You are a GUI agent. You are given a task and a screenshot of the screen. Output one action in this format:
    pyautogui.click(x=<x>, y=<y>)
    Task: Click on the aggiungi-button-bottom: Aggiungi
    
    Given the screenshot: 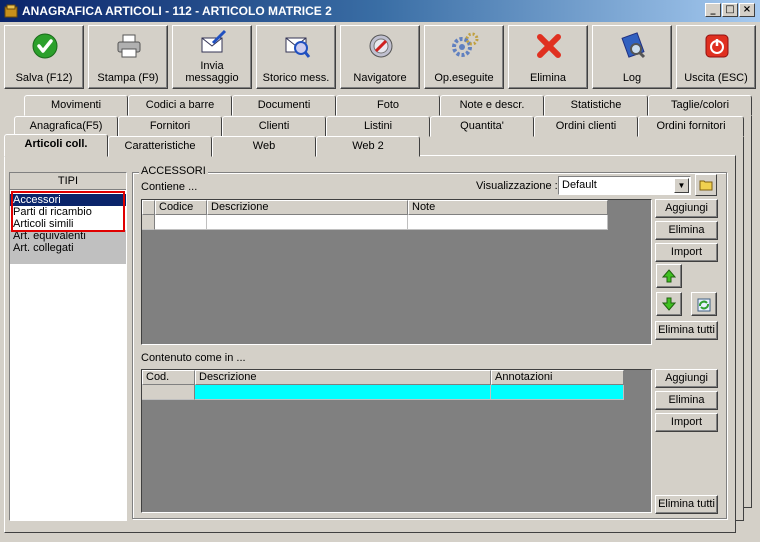 What is the action you would take?
    pyautogui.click(x=686, y=378)
    